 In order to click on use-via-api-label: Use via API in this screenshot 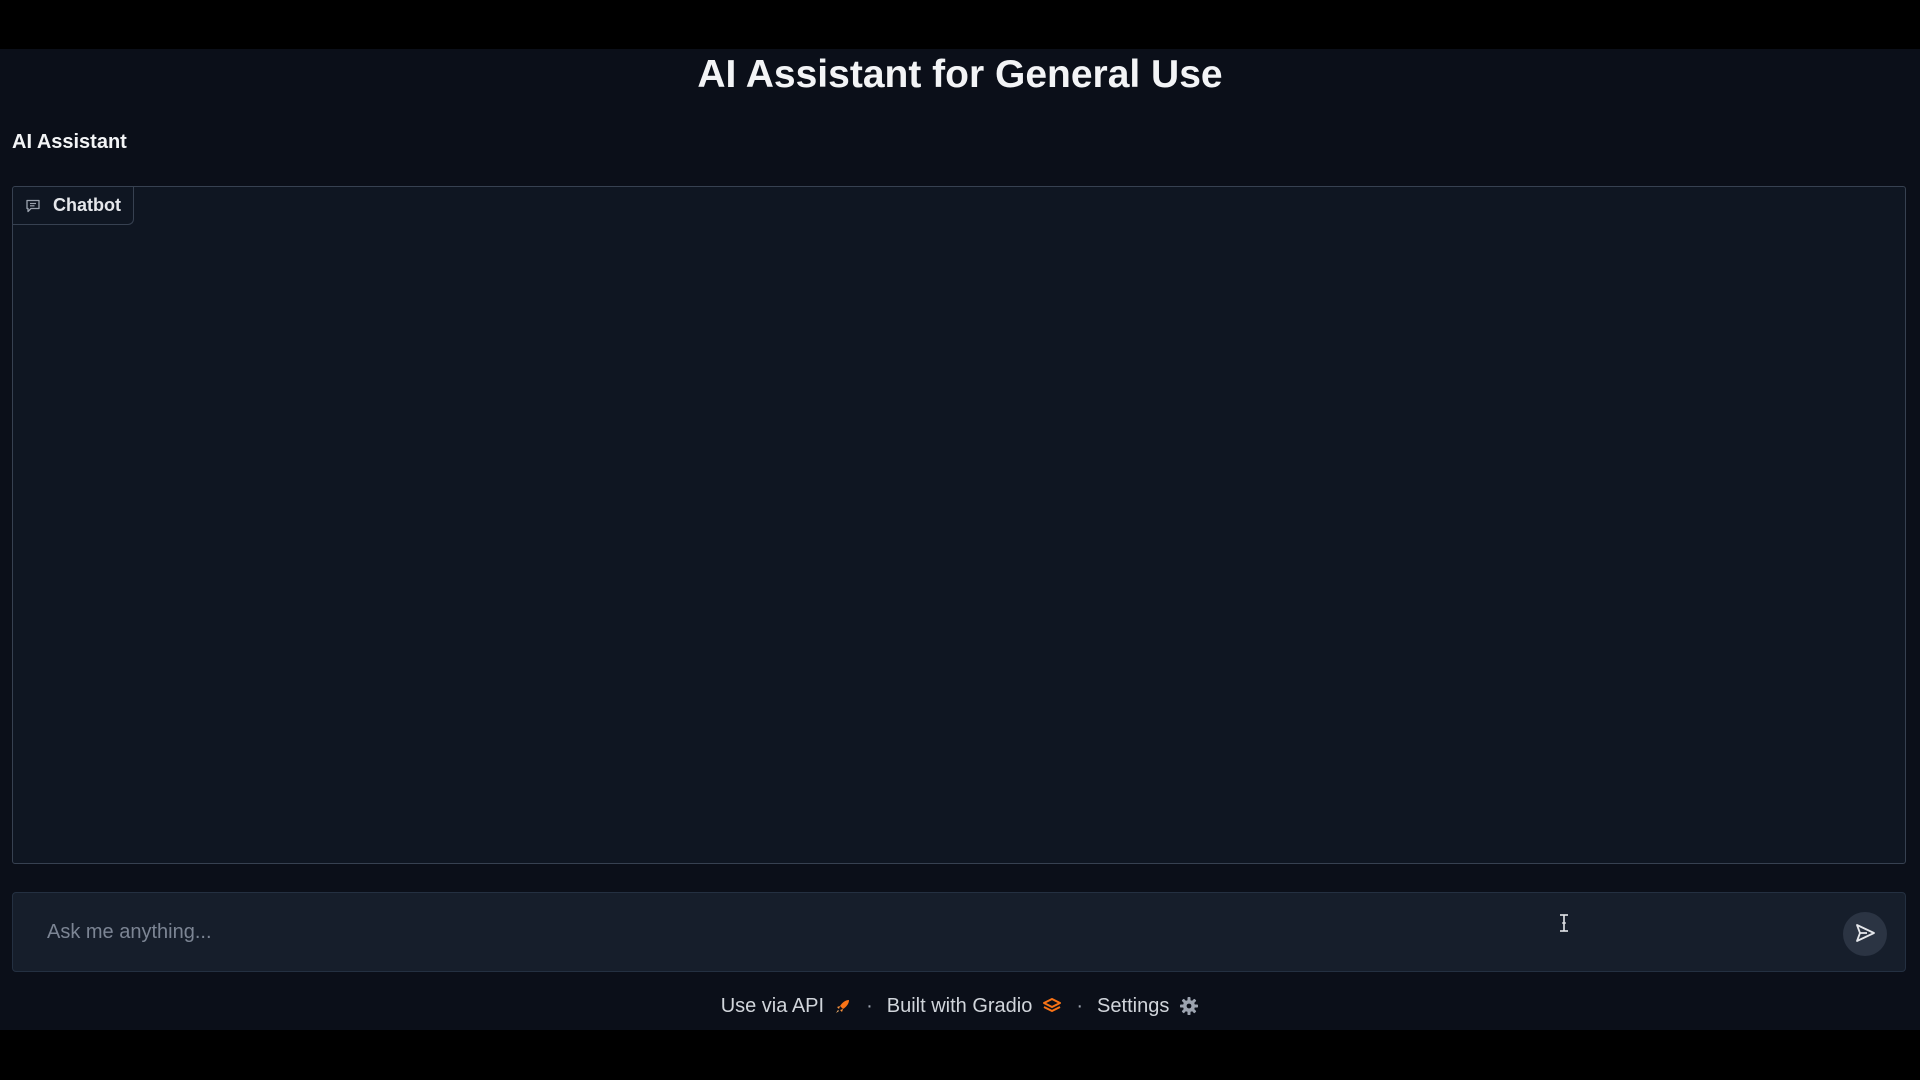, I will do `click(772, 1006)`.